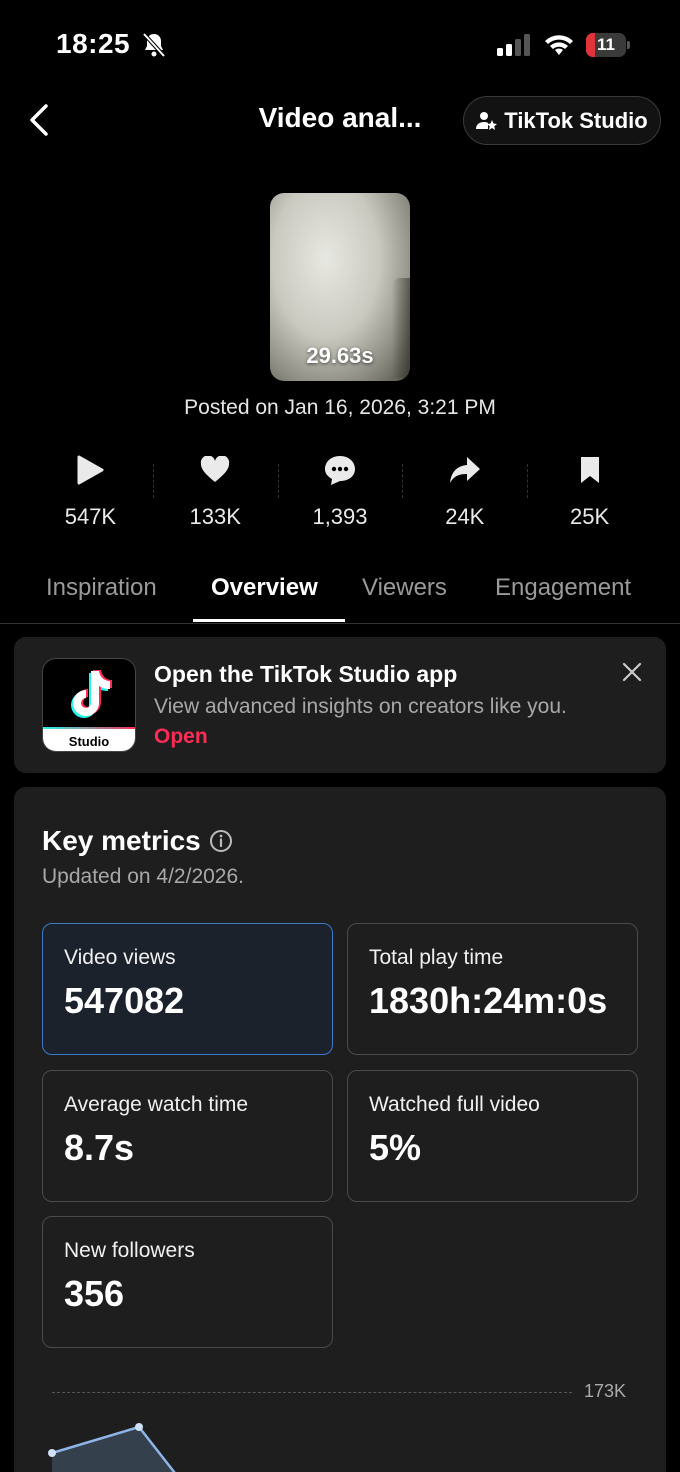  I want to click on close-icon, so click(632, 672).